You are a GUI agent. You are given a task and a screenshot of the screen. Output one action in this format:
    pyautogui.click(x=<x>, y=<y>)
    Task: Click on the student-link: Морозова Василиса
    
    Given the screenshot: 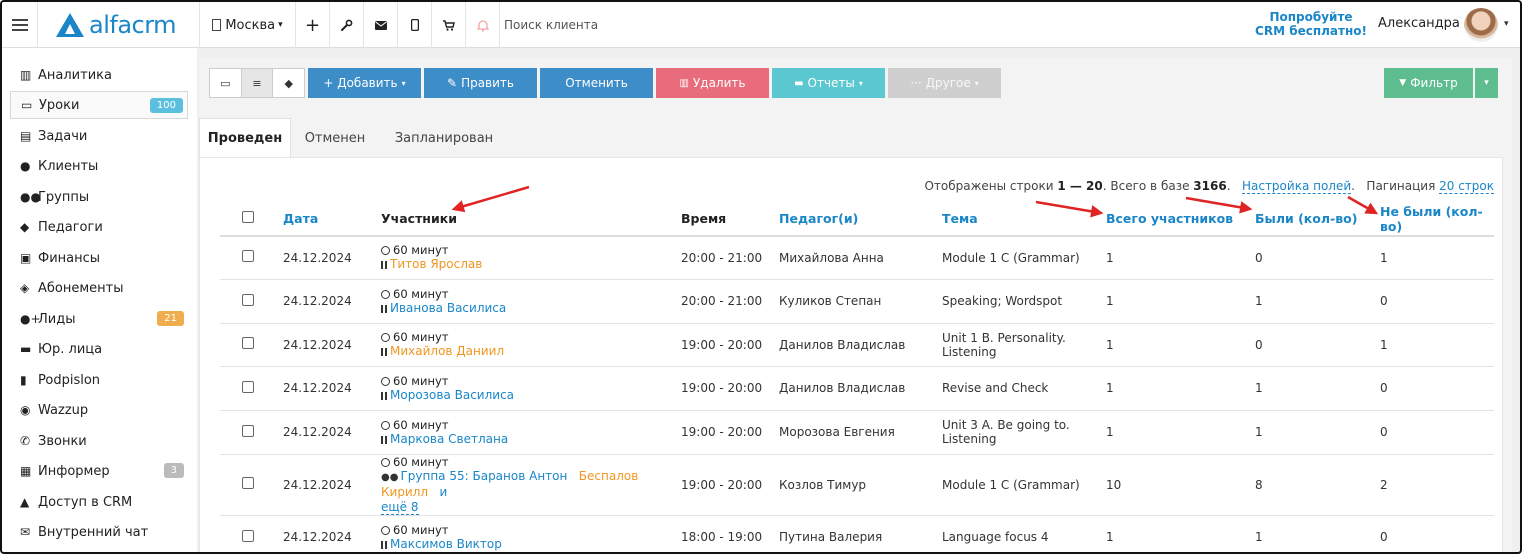 What is the action you would take?
    pyautogui.click(x=452, y=395)
    